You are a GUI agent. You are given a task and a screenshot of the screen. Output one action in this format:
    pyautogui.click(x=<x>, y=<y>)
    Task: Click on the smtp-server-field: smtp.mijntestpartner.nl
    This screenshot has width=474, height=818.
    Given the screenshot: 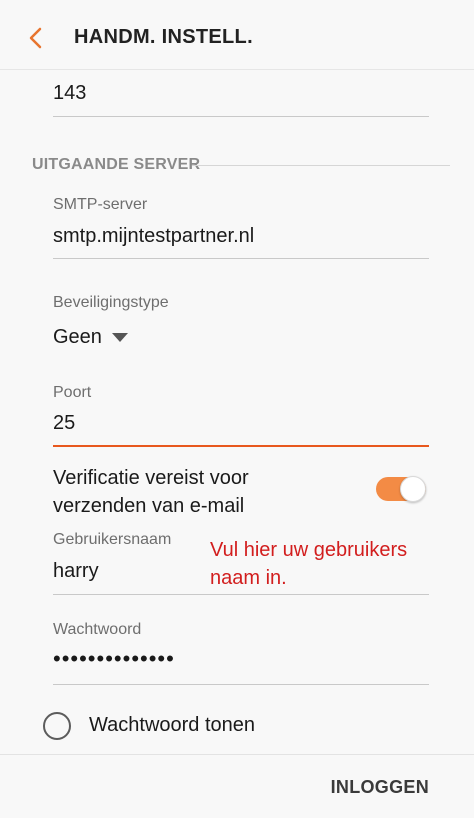 What is the action you would take?
    pyautogui.click(x=153, y=236)
    